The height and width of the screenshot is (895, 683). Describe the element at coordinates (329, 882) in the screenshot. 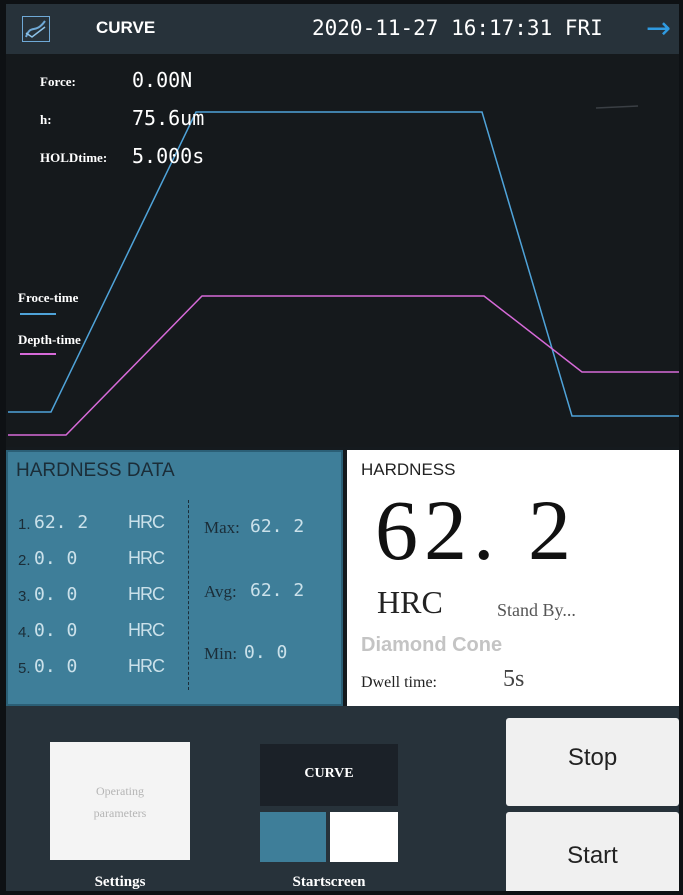

I see `startscreen-label: Startscreen` at that location.